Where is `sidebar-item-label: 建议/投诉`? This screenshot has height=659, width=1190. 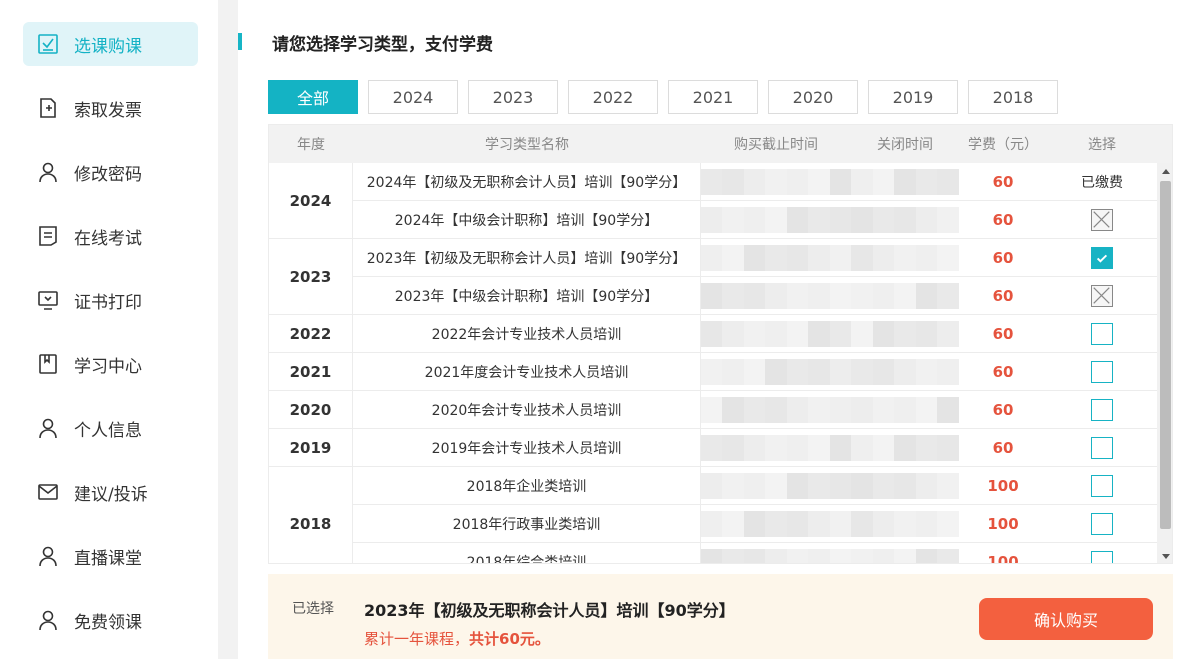 sidebar-item-label: 建议/投诉 is located at coordinates (111, 494).